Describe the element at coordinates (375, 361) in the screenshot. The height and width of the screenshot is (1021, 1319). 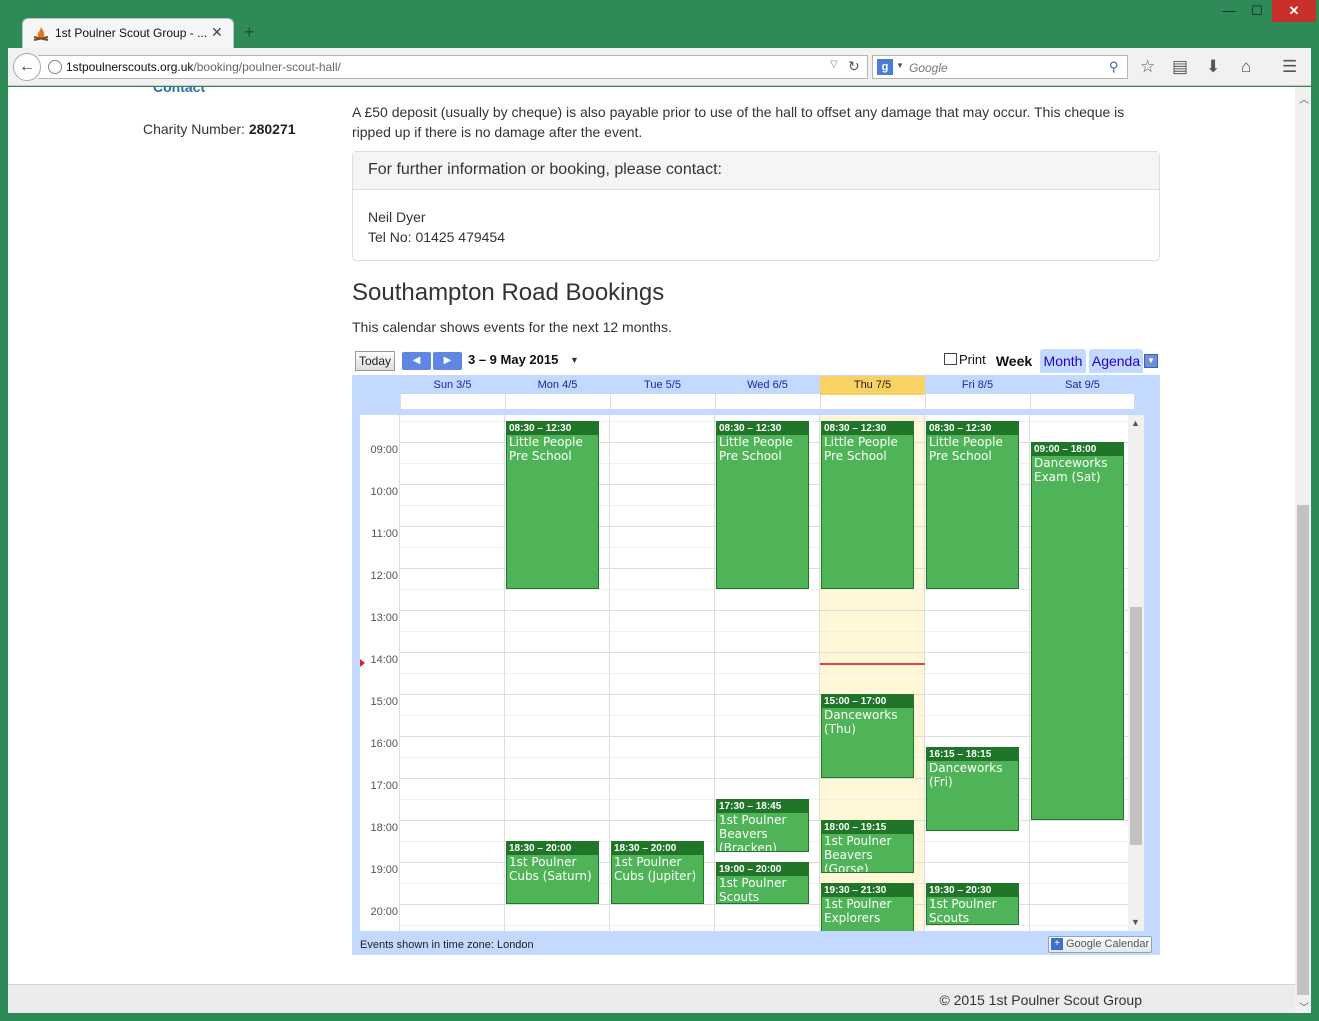
I see `today-button: Today` at that location.